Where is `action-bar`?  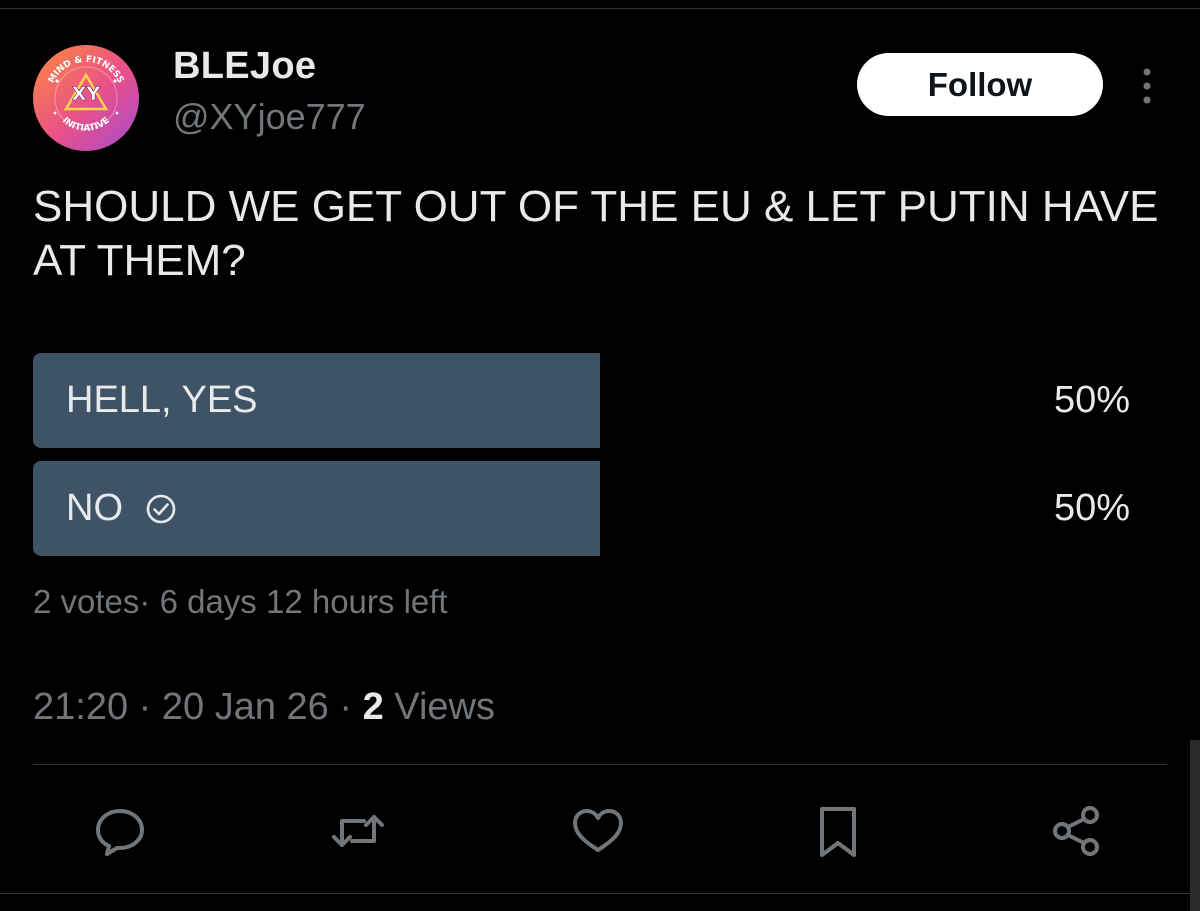
action-bar is located at coordinates (600, 830).